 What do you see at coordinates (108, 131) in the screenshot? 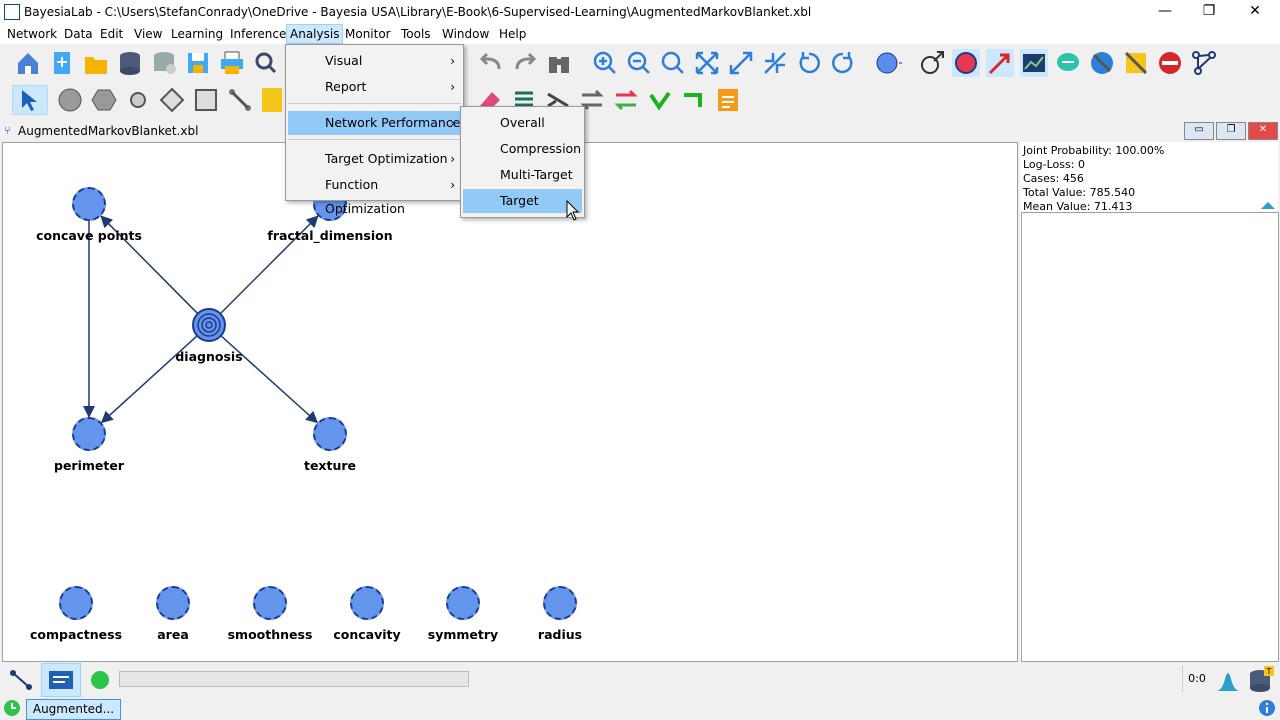
I see `document-title: AugmentedMarkovBlanket.xbl` at bounding box center [108, 131].